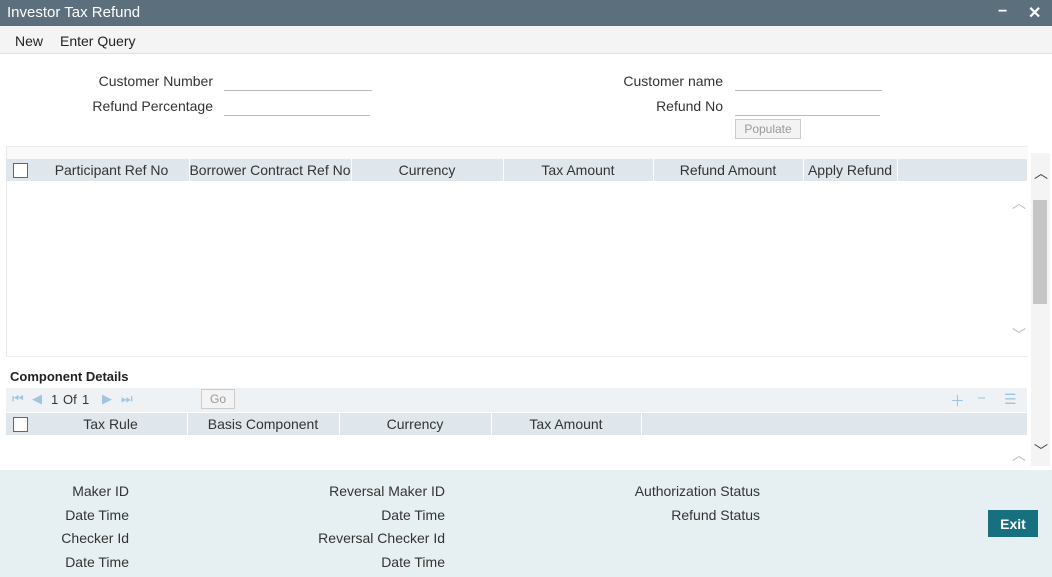 Image resolution: width=1052 pixels, height=577 pixels. I want to click on component-scroll-up-icon: ︿, so click(1019, 455).